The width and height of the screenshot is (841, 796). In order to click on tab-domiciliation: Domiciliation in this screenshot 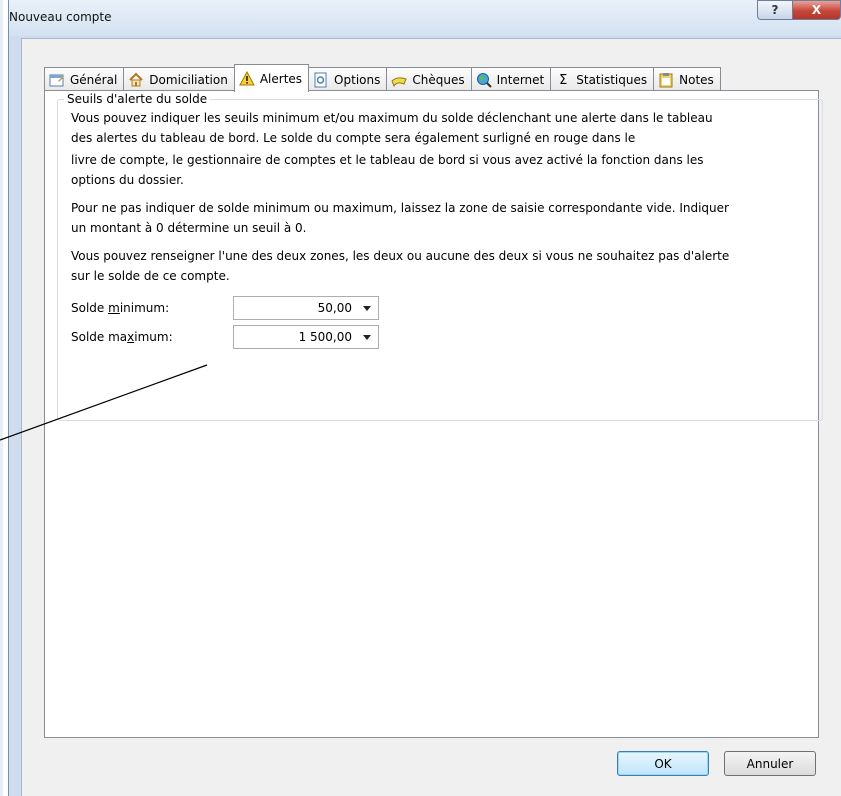, I will do `click(179, 79)`.